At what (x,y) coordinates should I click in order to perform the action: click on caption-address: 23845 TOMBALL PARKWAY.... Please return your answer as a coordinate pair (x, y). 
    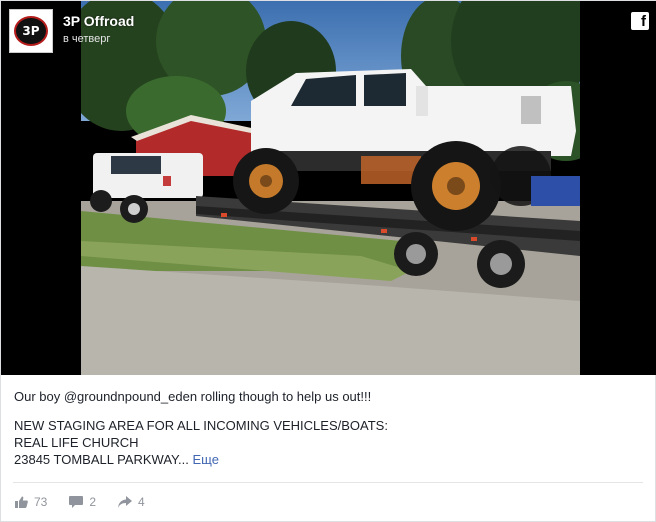
    Looking at the image, I should click on (101, 459).